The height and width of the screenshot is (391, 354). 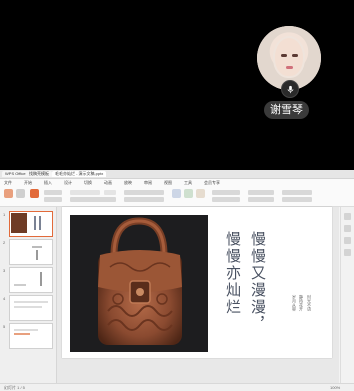 I want to click on picture-icon, so click(x=200, y=193).